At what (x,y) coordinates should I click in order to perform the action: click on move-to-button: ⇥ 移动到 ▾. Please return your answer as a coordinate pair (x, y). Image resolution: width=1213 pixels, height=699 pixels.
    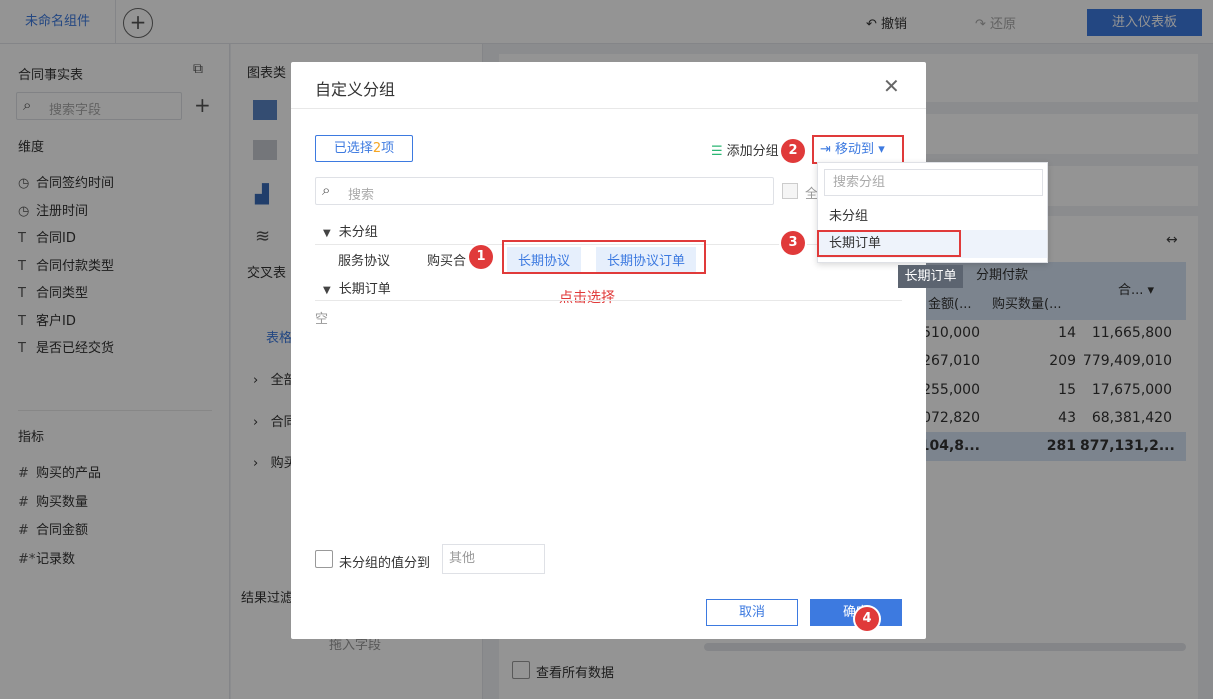
    Looking at the image, I should click on (858, 149).